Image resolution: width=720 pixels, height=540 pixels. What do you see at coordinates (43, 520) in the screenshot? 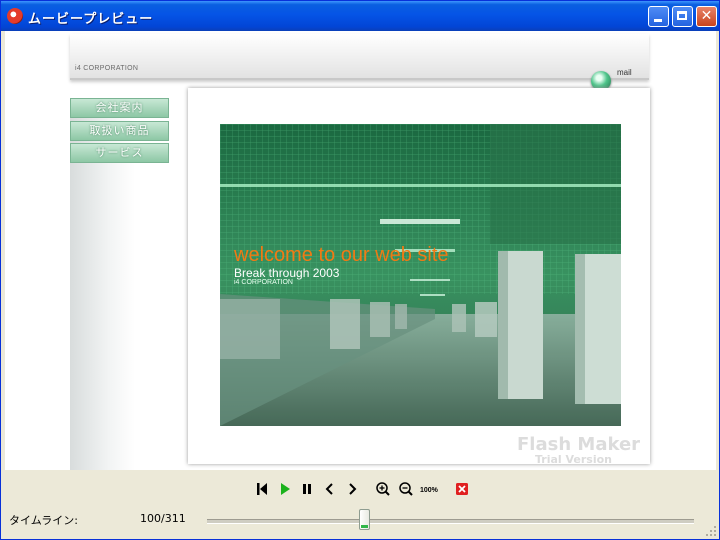
I see `timeline-label: タイムライン:` at bounding box center [43, 520].